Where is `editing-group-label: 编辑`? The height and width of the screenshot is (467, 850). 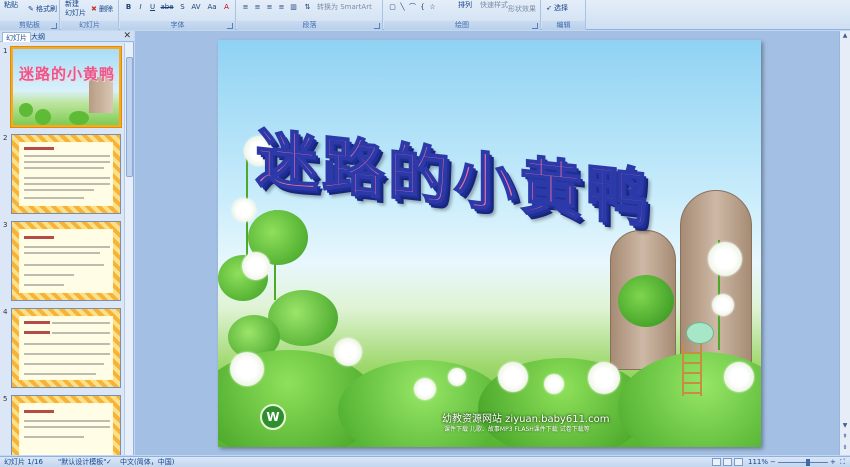 editing-group-label: 编辑 is located at coordinates (563, 25).